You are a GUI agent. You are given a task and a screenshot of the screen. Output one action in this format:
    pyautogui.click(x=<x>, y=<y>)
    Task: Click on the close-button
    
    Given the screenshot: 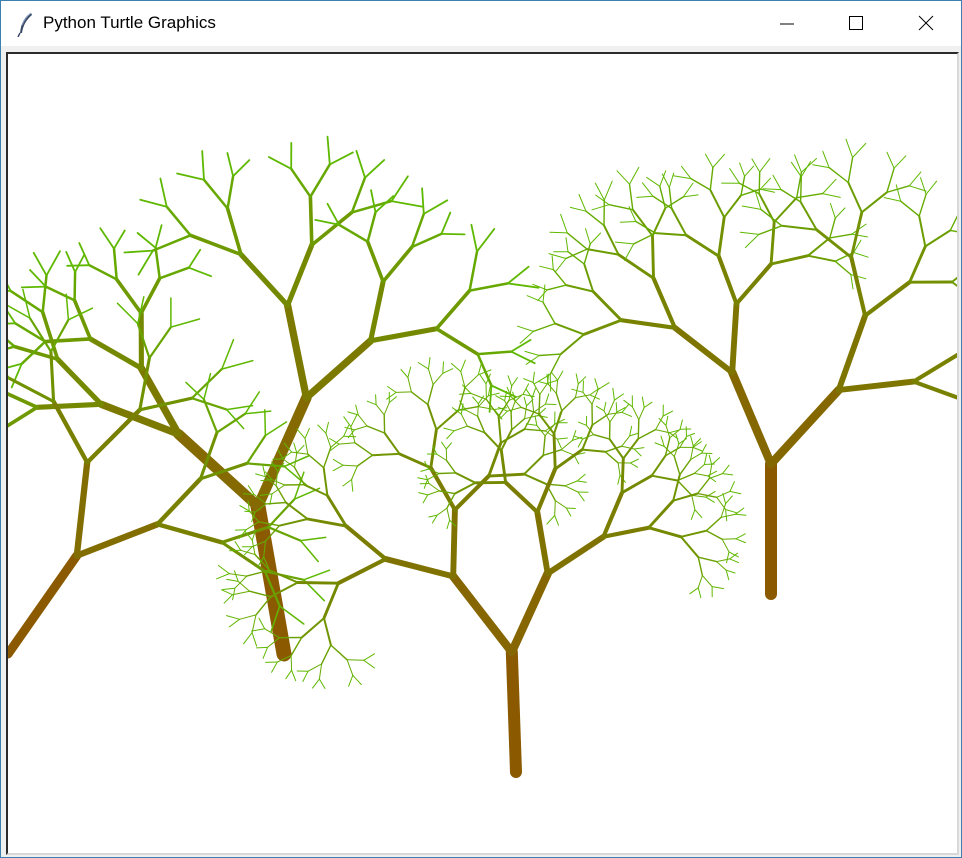 What is the action you would take?
    pyautogui.click(x=926, y=23)
    